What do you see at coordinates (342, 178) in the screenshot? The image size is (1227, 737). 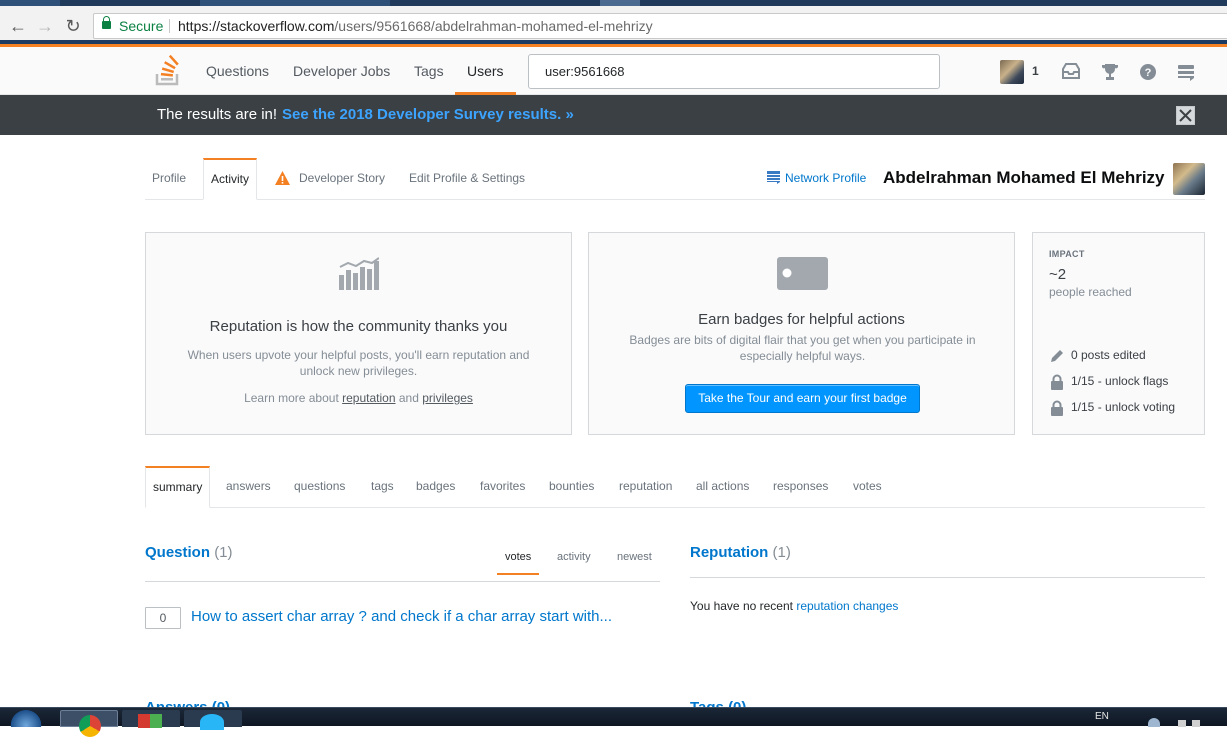 I see `tab-developer-story: Developer Story` at bounding box center [342, 178].